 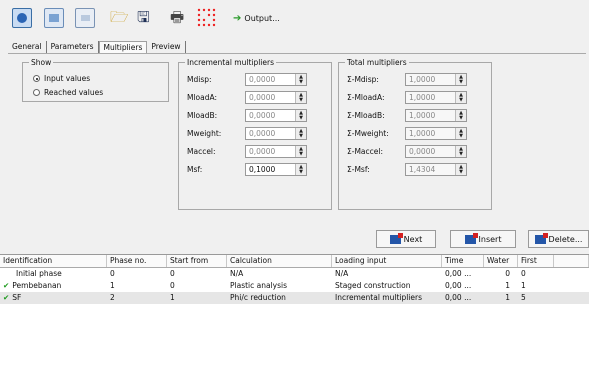 I want to click on maccel-row: Maccel: 0,0000 ▲ ▼, so click(x=247, y=151).